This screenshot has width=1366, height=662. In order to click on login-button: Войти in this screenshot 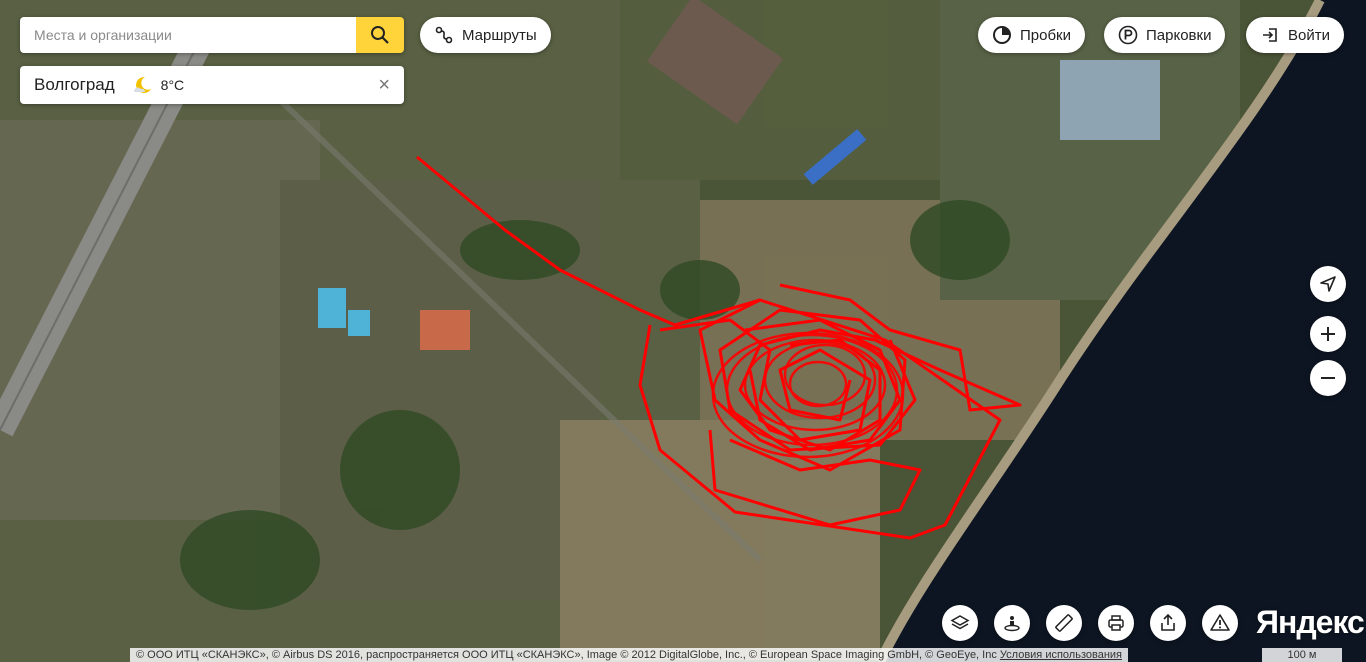, I will do `click(1295, 35)`.